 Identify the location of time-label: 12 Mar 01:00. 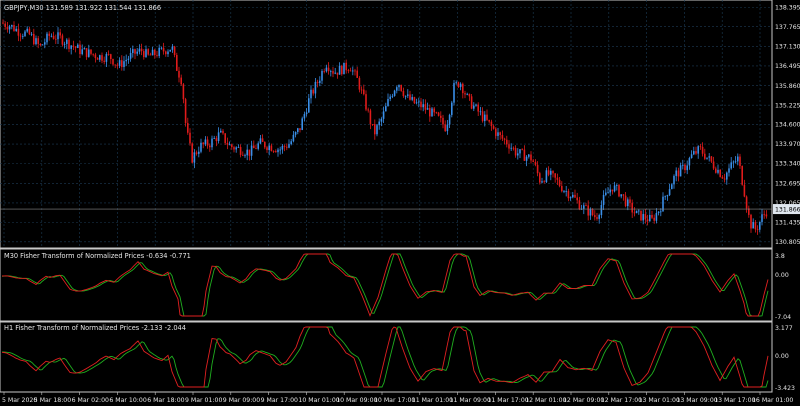
(545, 400).